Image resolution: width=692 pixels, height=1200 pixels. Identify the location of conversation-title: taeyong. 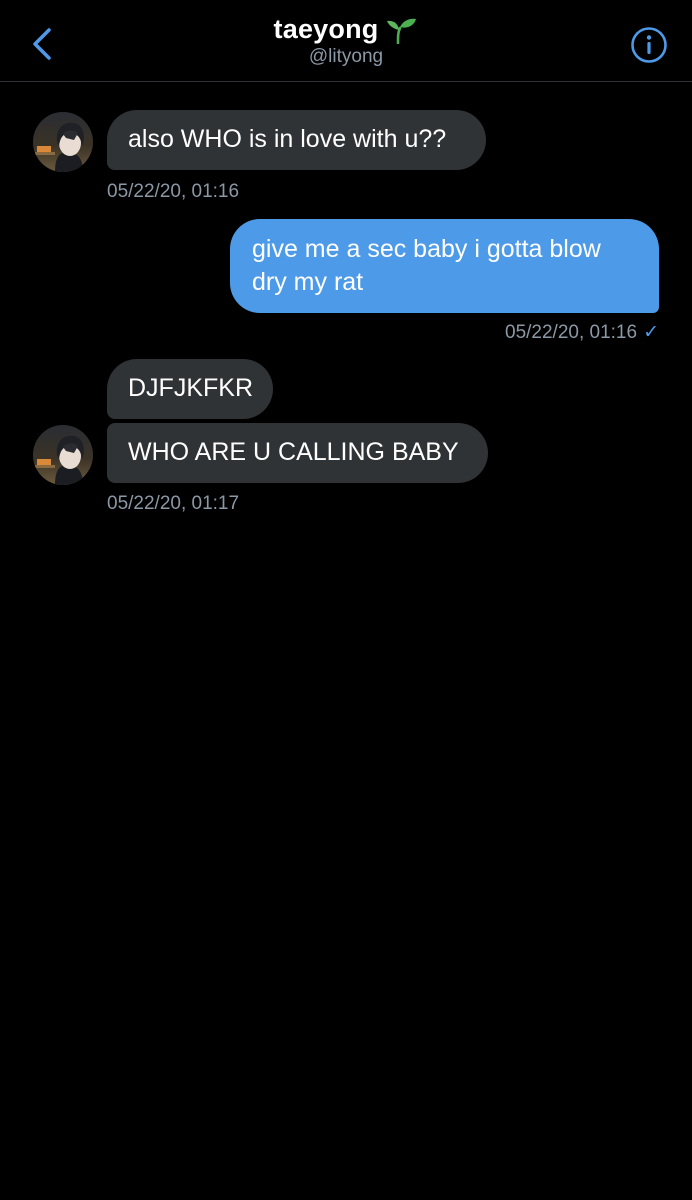
(346, 29).